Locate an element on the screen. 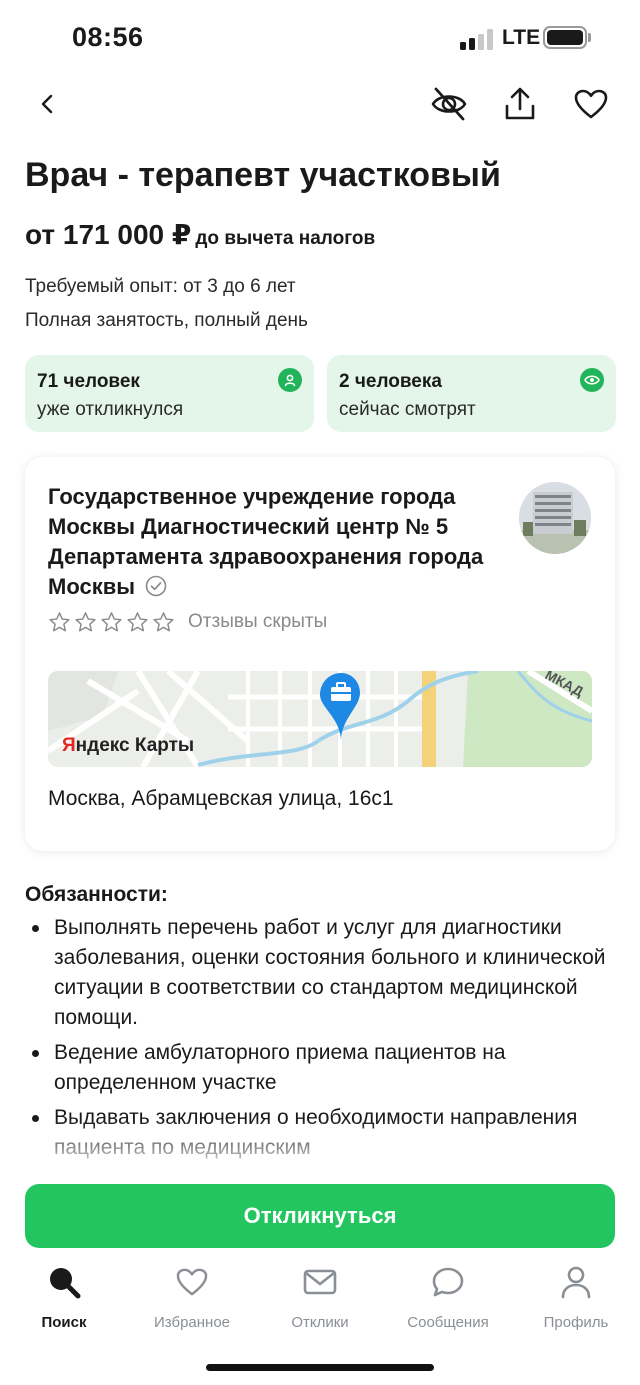 The width and height of the screenshot is (640, 1385). network-type: LTE is located at coordinates (521, 37).